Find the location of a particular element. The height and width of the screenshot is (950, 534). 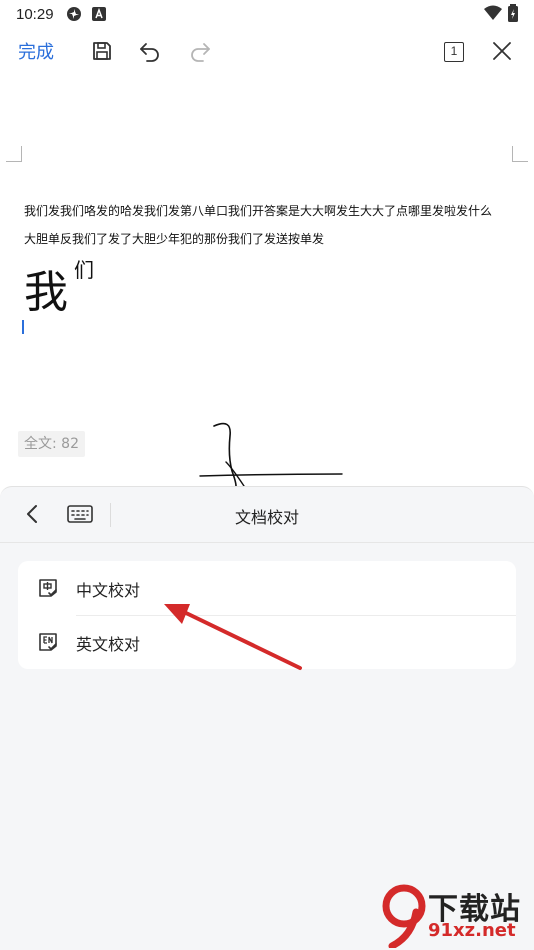

status-time: 10:29 is located at coordinates (35, 14).